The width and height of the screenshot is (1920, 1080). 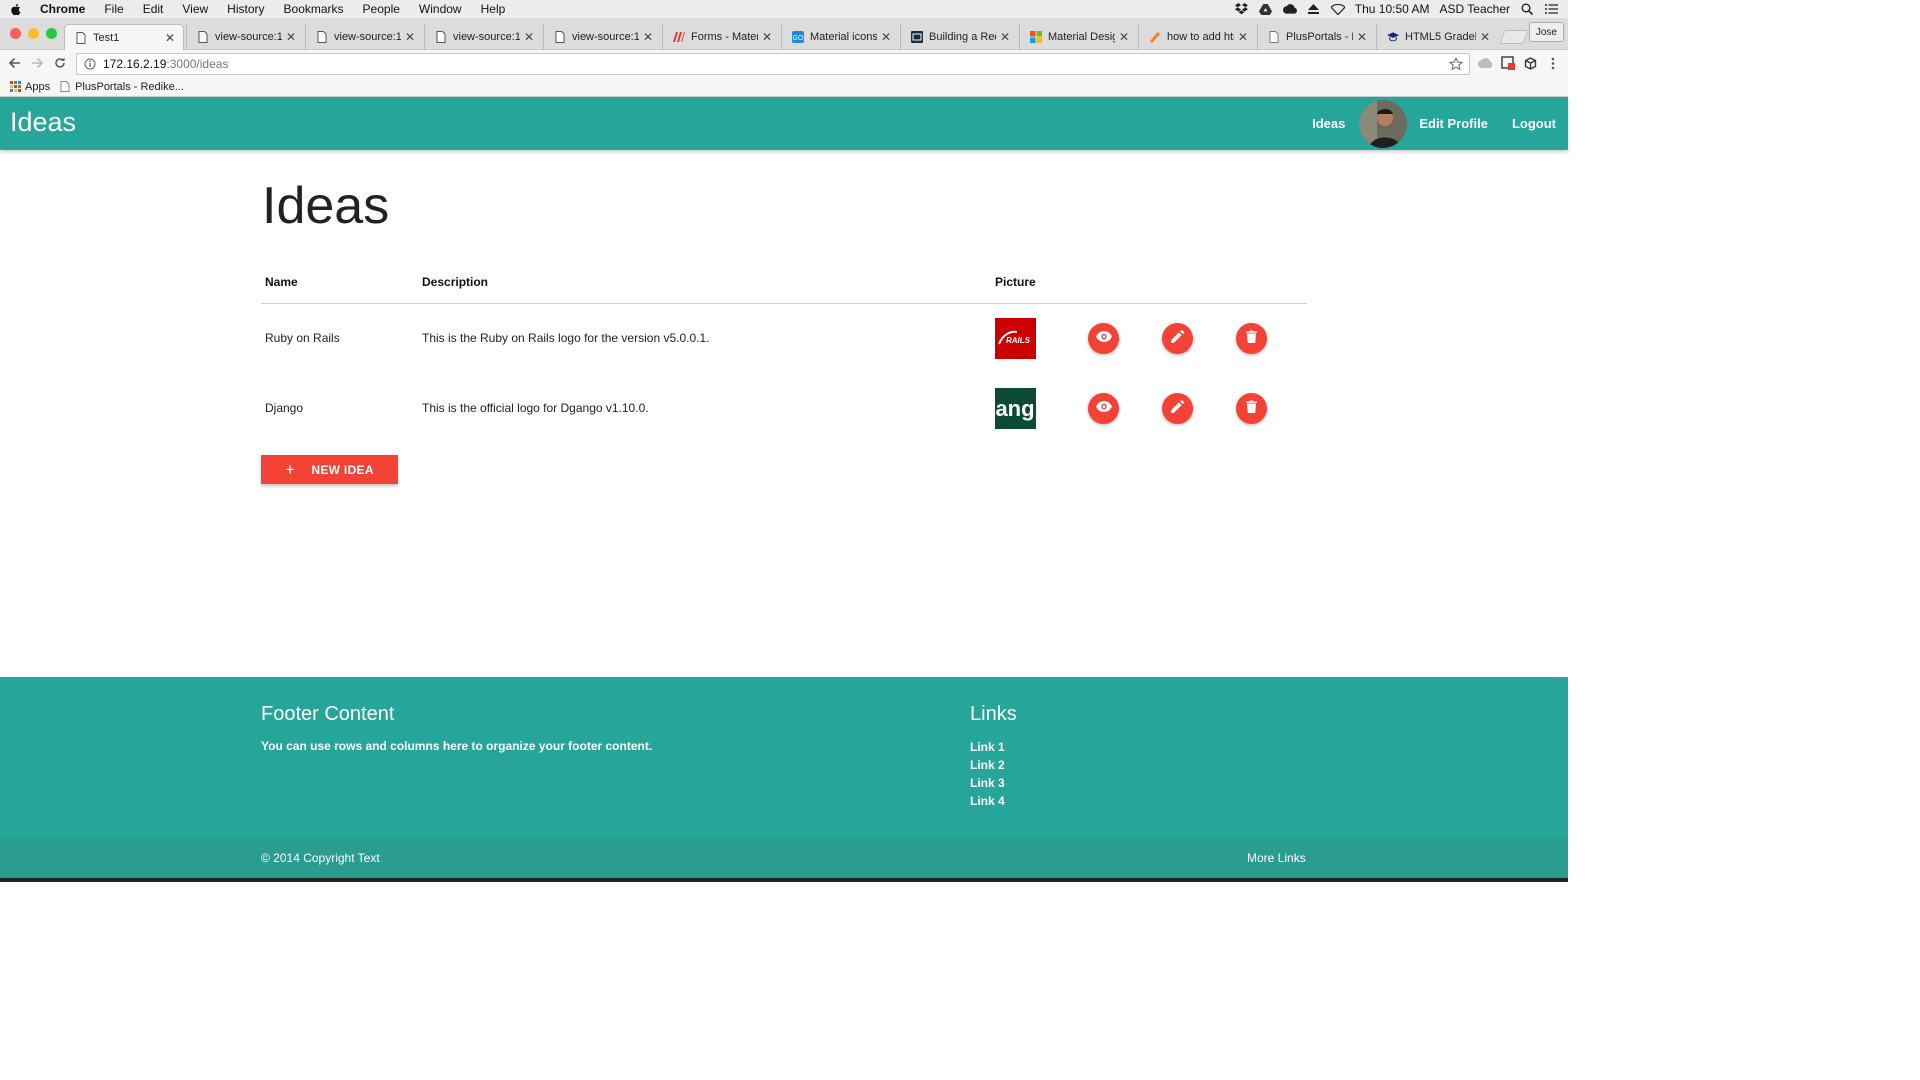 What do you see at coordinates (43, 122) in the screenshot?
I see `brand-logo: Ideas` at bounding box center [43, 122].